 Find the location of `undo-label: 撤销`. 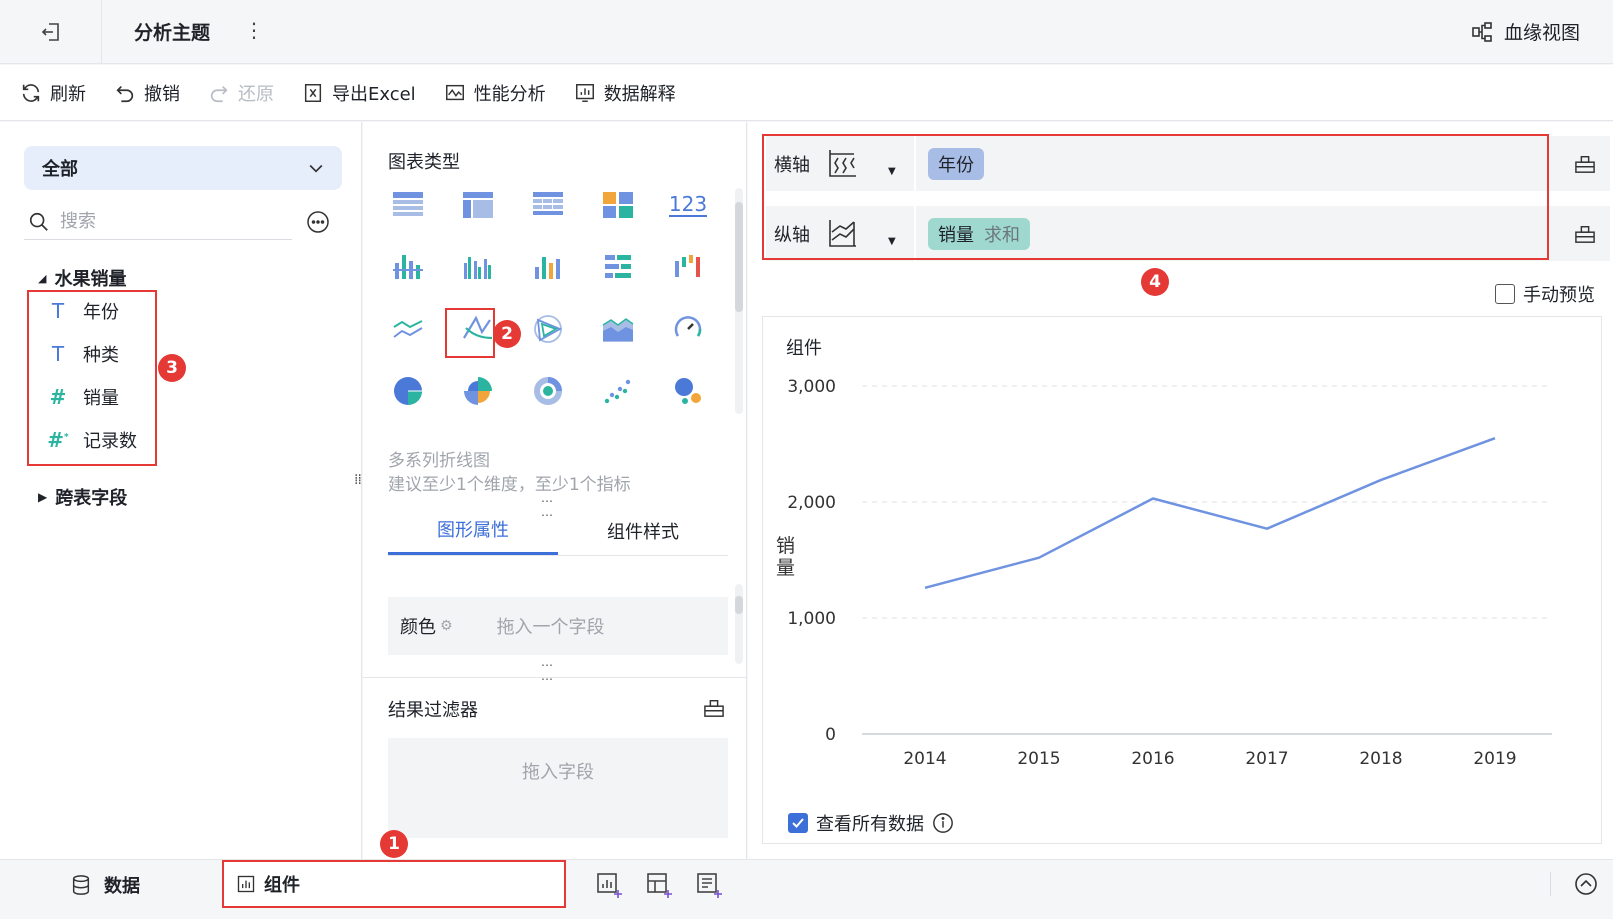

undo-label: 撤销 is located at coordinates (162, 94).